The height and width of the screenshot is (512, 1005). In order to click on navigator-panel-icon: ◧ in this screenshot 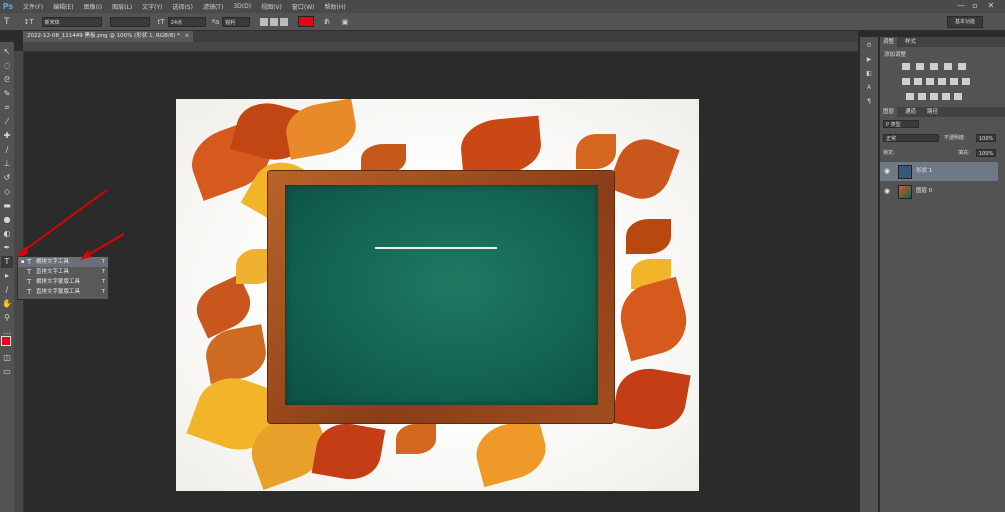, I will do `click(869, 74)`.